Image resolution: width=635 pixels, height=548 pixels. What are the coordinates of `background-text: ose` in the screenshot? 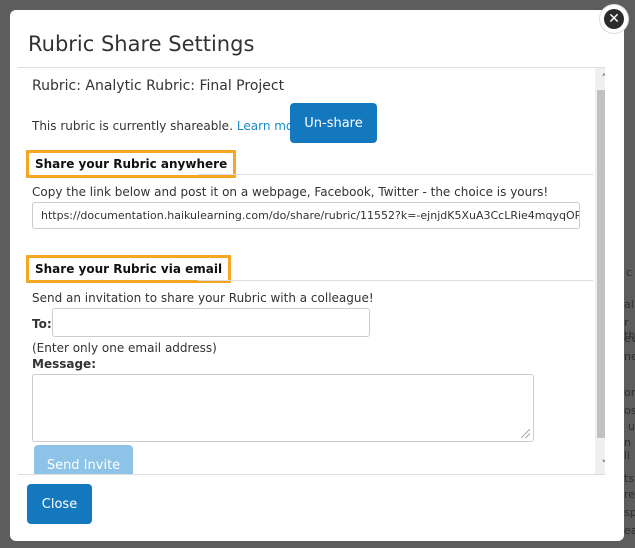 It's located at (629, 410).